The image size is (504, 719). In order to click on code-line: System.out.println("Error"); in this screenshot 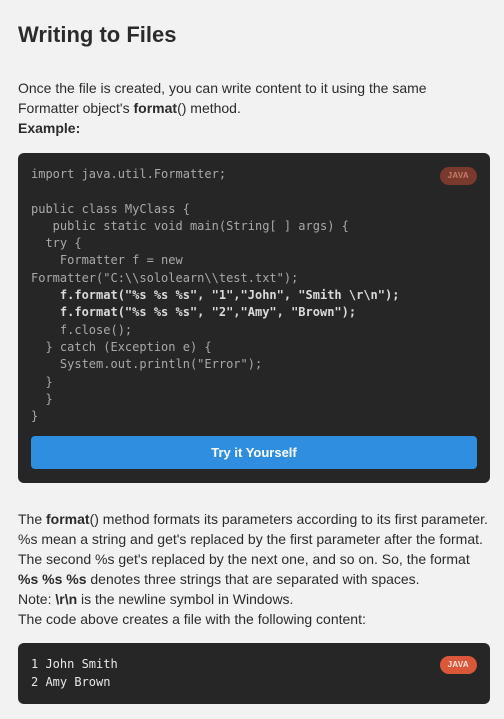, I will do `click(147, 364)`.